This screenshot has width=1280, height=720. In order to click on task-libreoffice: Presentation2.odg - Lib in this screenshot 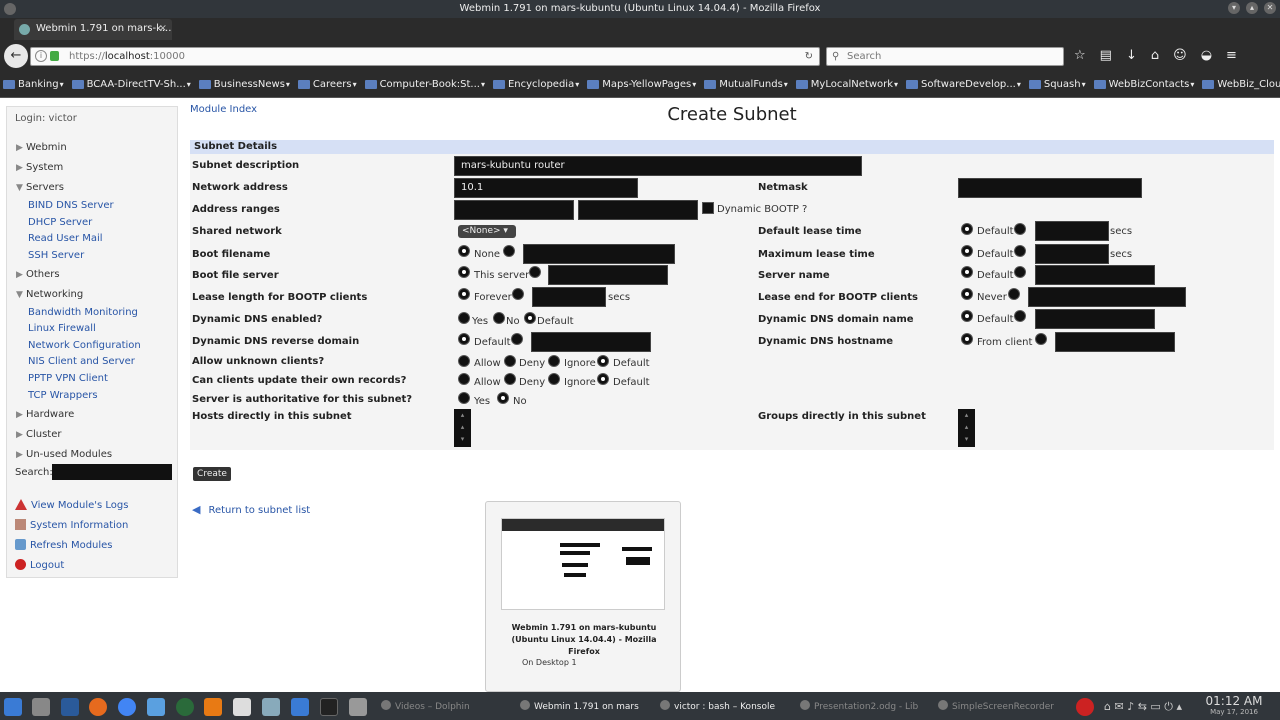, I will do `click(859, 706)`.